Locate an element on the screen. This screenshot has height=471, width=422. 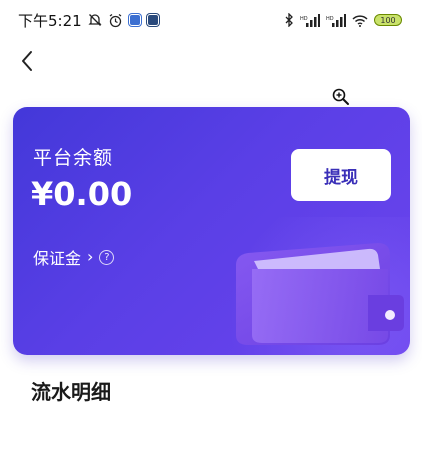
balance-label: 平台余额 is located at coordinates (73, 158).